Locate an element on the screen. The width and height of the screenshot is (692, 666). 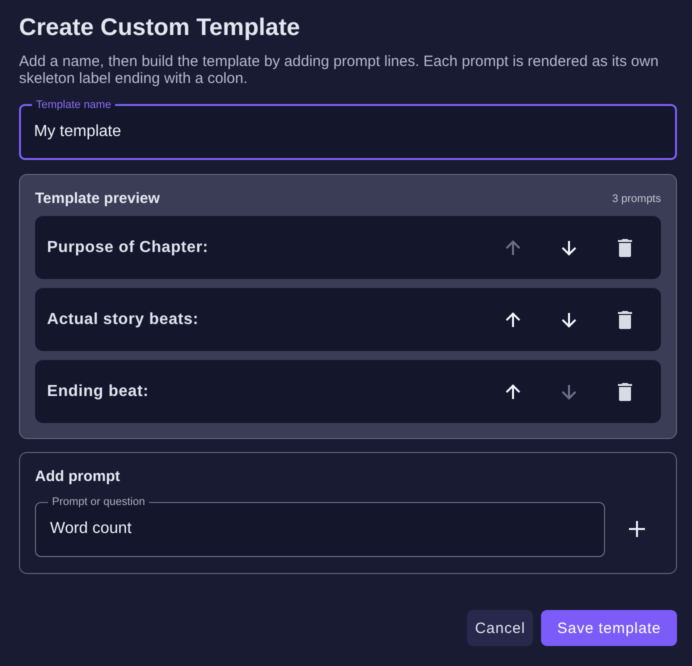
add-prompt-title: Add prompt is located at coordinates (78, 477).